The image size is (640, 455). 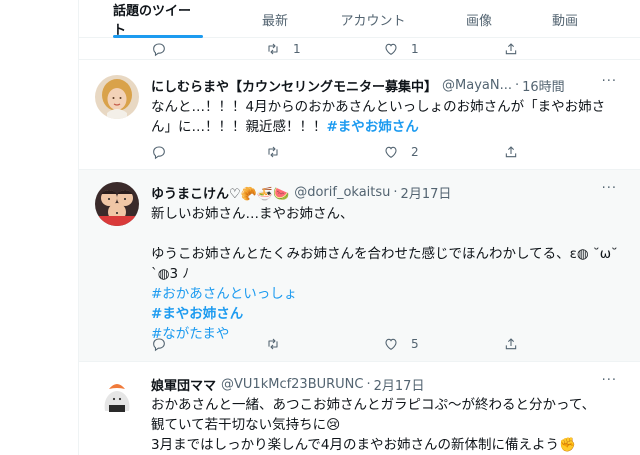 What do you see at coordinates (479, 19) in the screenshot?
I see `tab-images: 画像` at bounding box center [479, 19].